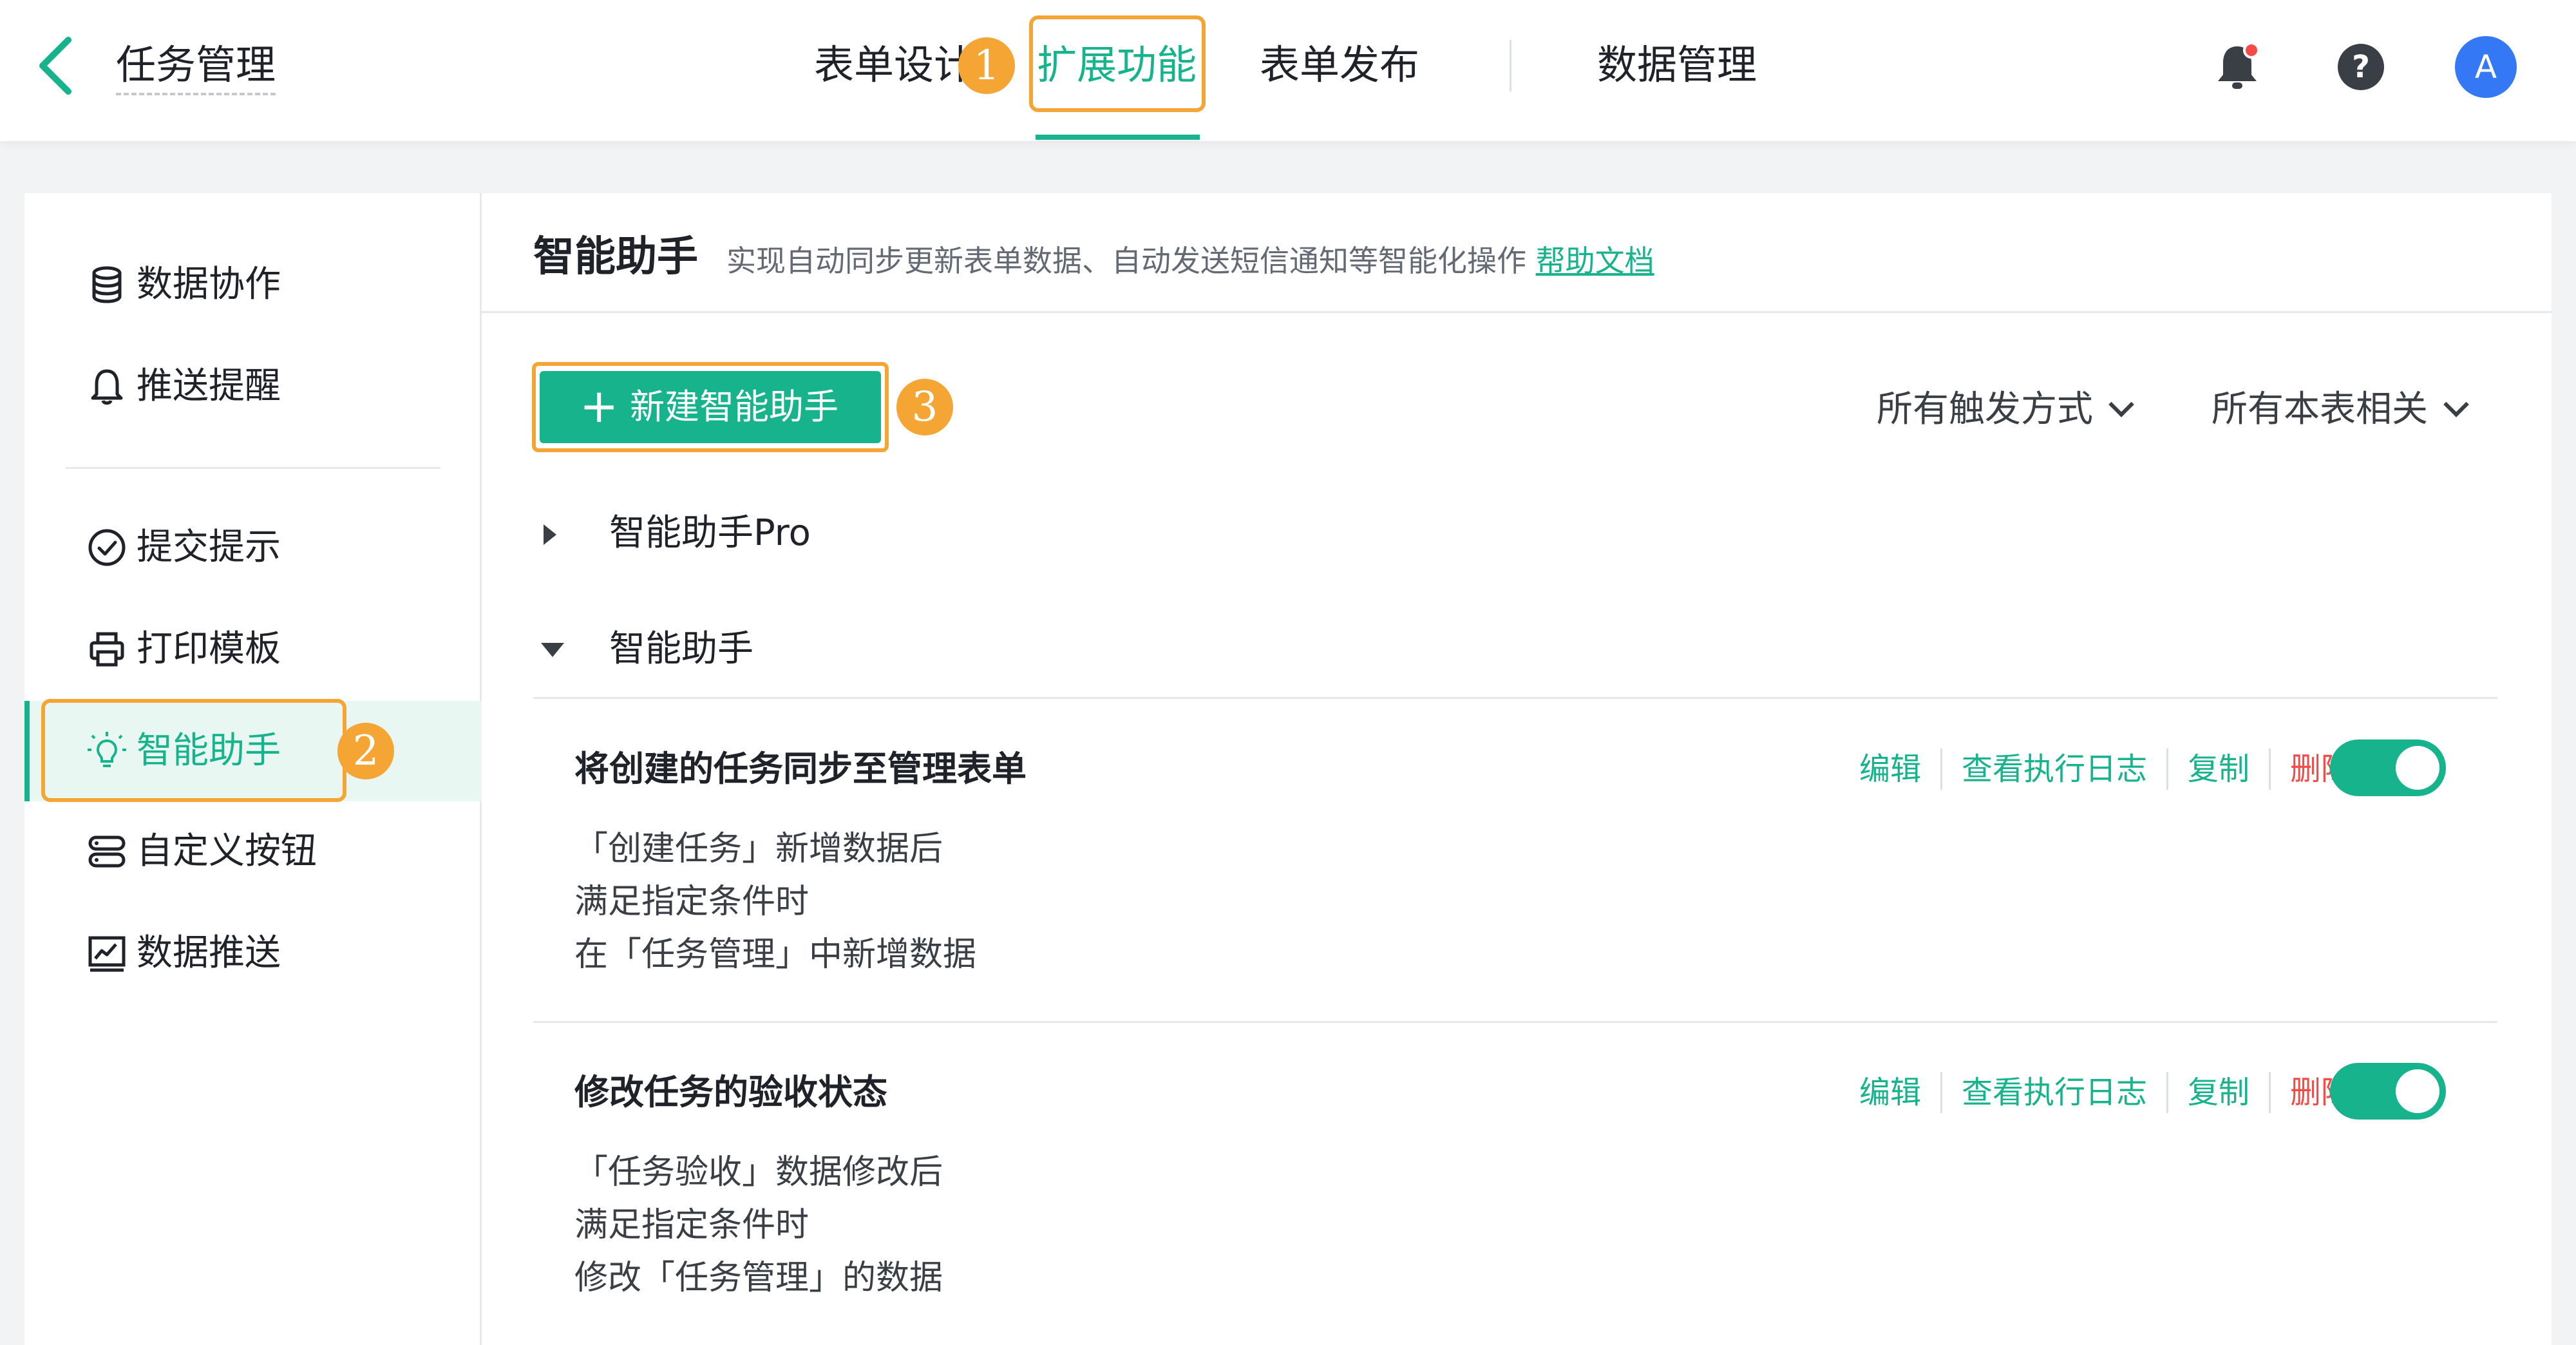 This screenshot has width=2576, height=1345. What do you see at coordinates (193, 751) in the screenshot?
I see `sidebar-highlight-box` at bounding box center [193, 751].